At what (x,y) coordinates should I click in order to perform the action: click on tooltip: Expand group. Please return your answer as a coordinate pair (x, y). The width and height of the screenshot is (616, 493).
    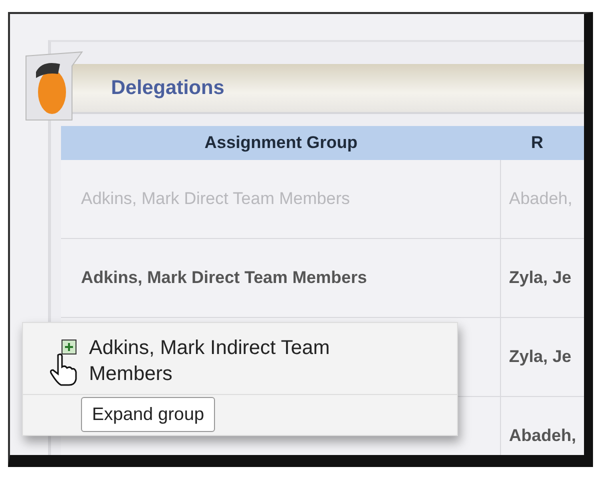
    Looking at the image, I should click on (148, 414).